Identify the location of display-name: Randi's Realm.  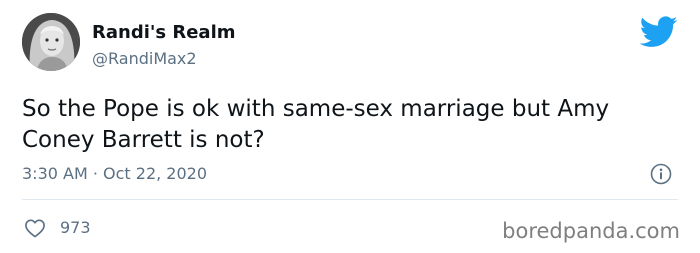
(164, 33).